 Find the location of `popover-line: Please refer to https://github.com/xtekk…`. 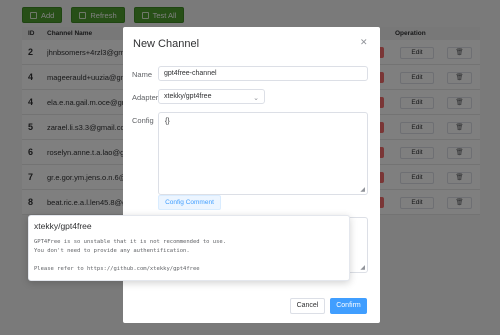

popover-line: Please refer to https://github.com/xtekk… is located at coordinates (117, 269).